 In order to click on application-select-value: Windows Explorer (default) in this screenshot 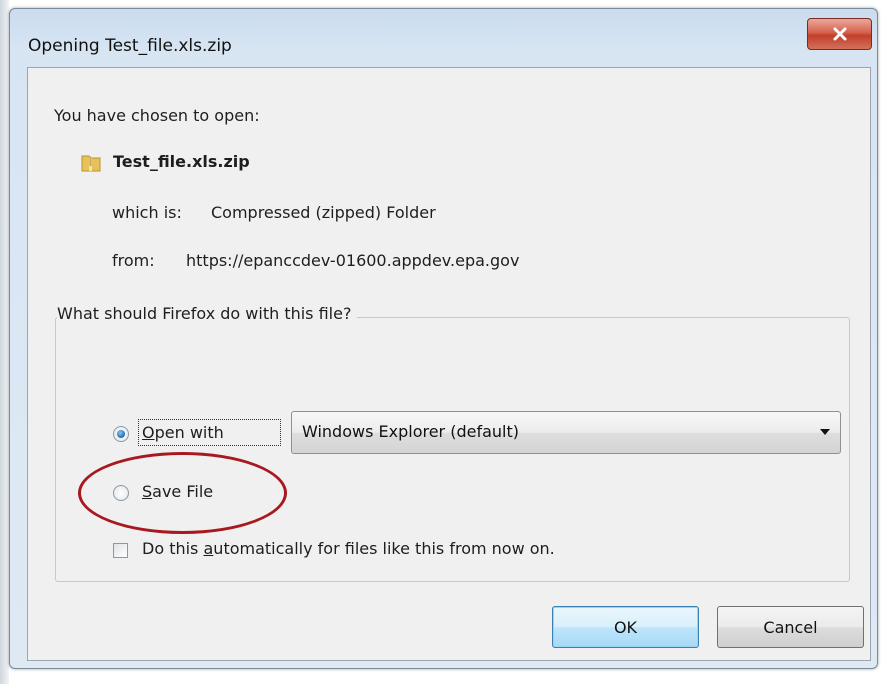, I will do `click(410, 431)`.